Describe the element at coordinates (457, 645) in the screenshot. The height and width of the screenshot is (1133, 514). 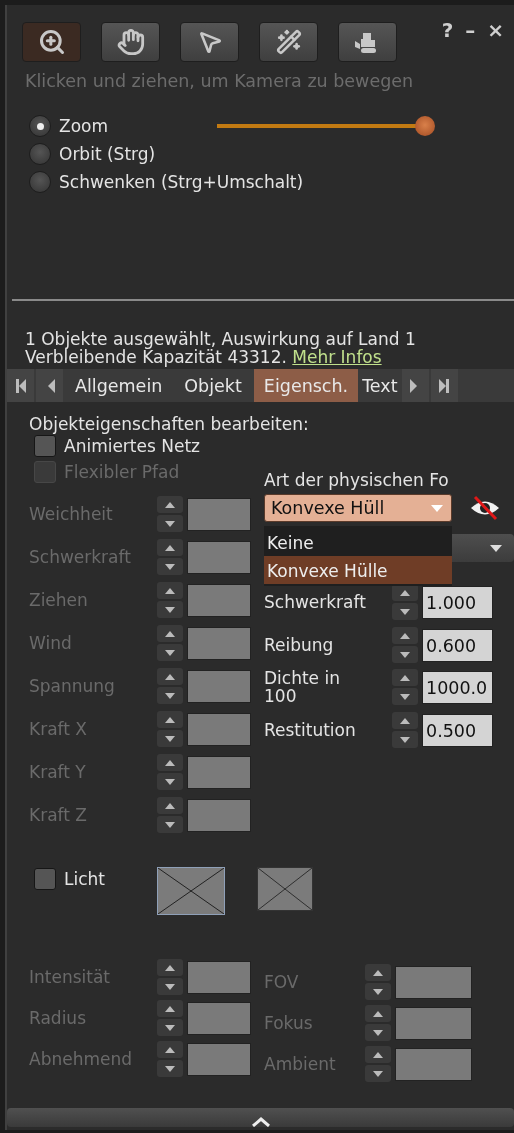
I see `number-field: 0.600` at that location.